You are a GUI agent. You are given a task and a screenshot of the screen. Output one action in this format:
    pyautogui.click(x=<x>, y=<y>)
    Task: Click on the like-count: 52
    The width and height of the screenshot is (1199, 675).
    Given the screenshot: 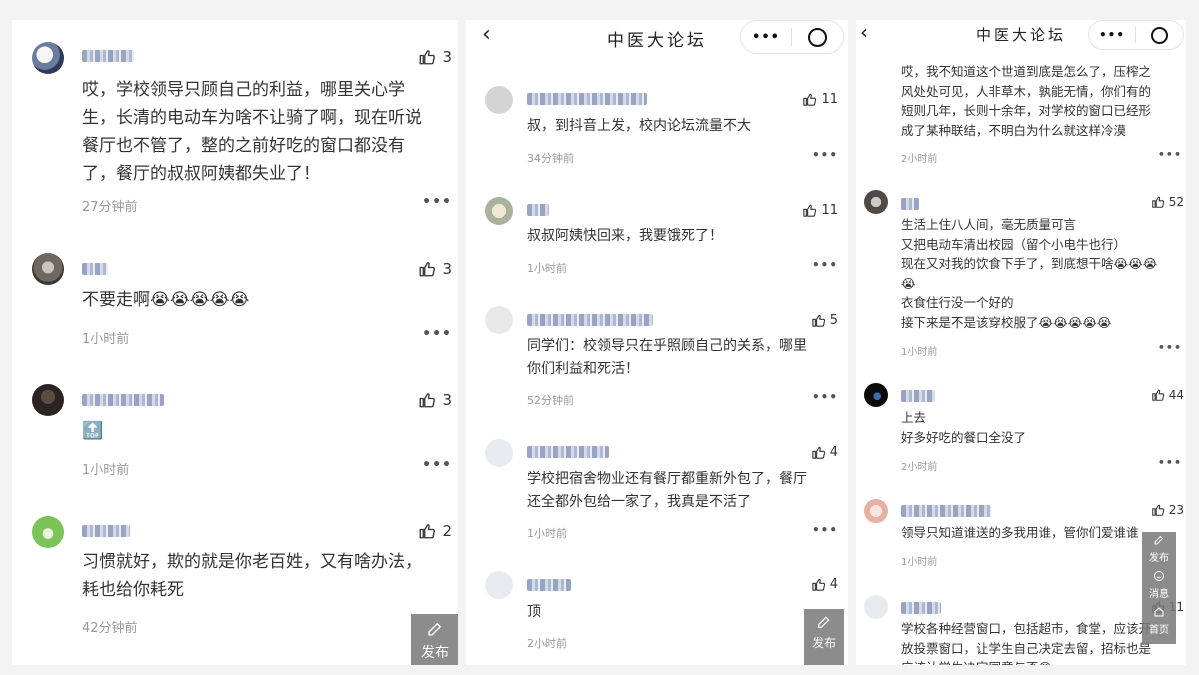 What is the action you would take?
    pyautogui.click(x=1176, y=202)
    